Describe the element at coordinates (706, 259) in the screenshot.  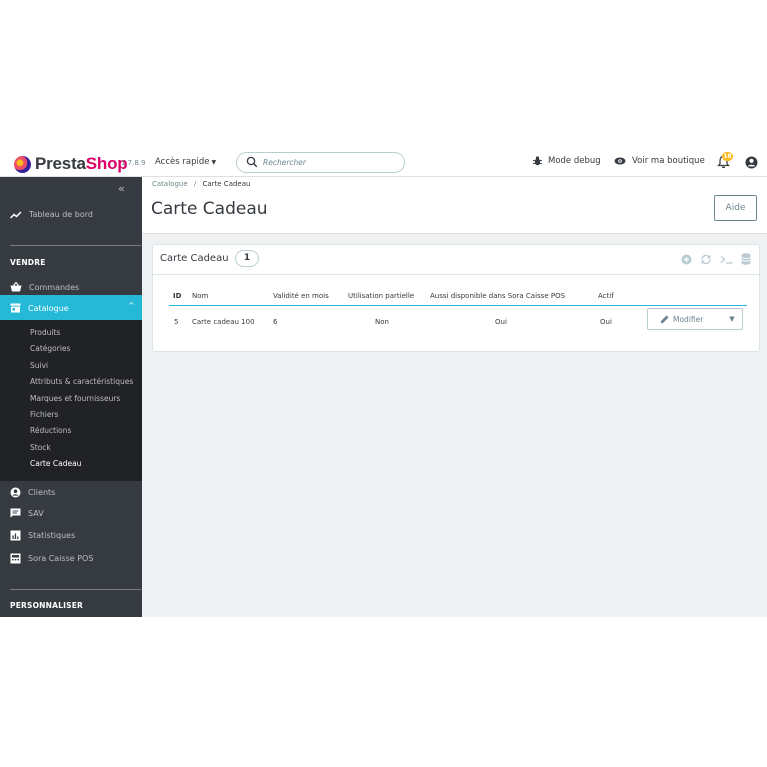
I see `refresh-icon` at that location.